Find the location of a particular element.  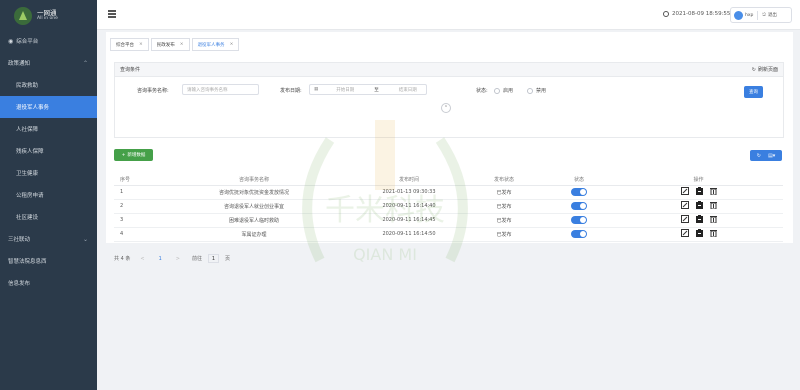

sidebar-item-three-social: 三社联动 ⌄ is located at coordinates (48, 239).